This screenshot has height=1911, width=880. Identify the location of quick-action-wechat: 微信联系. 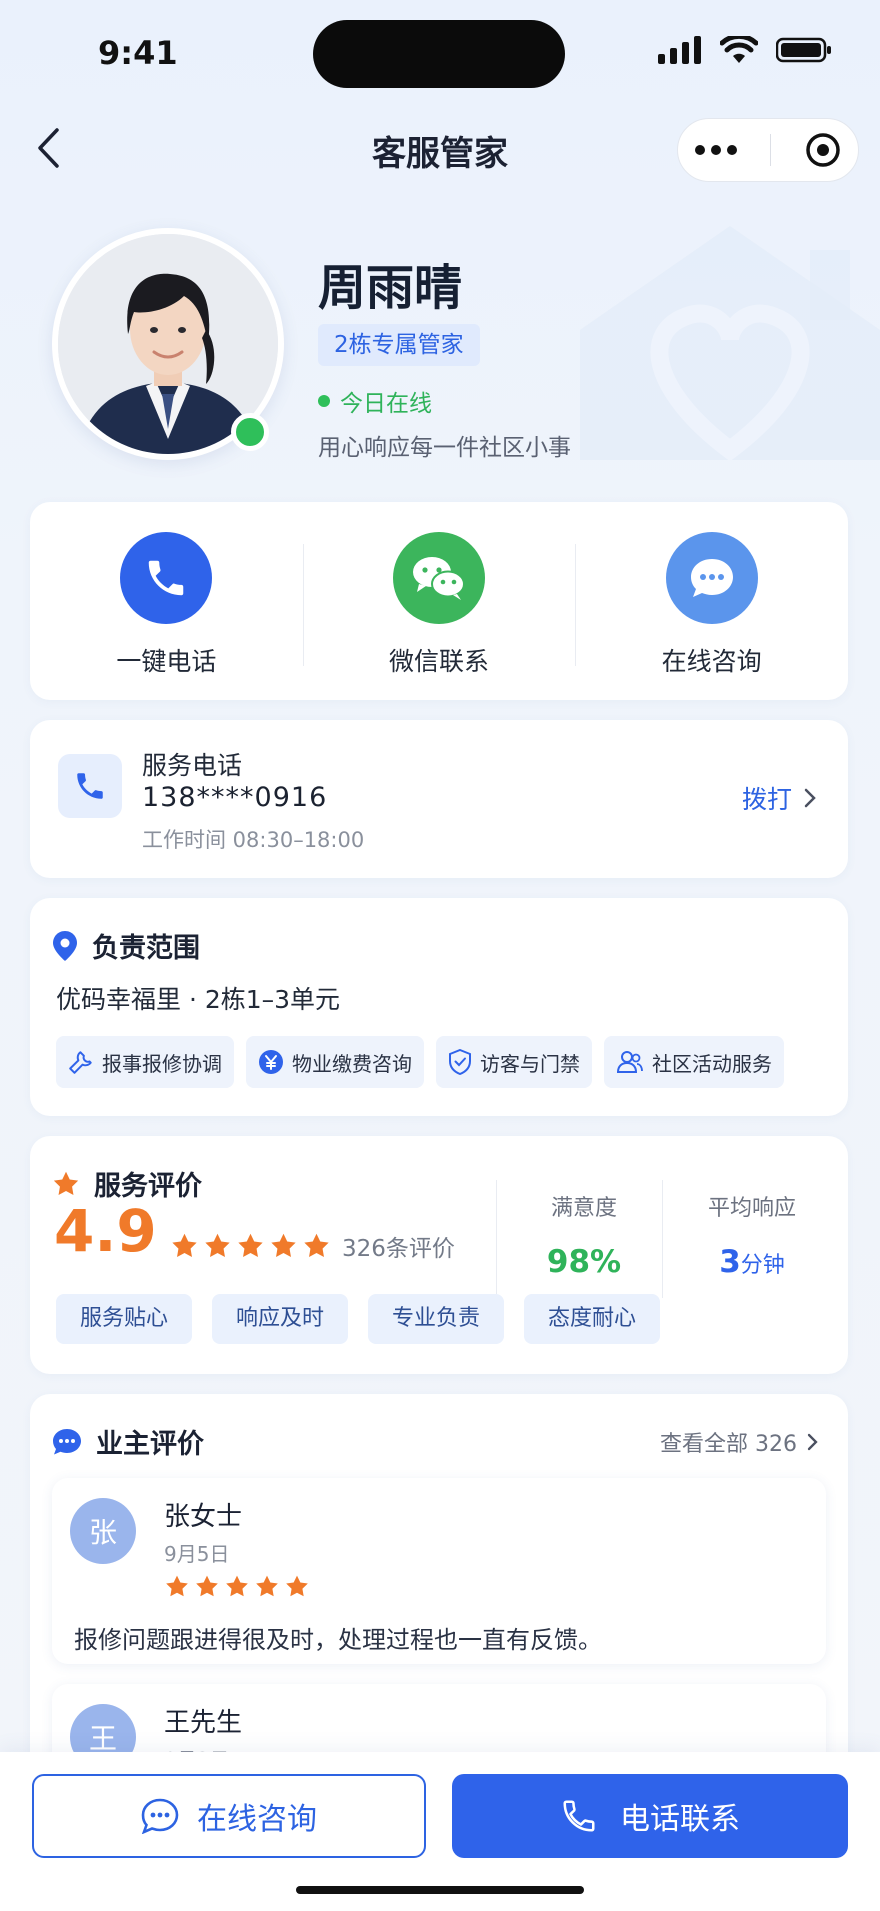
(439, 601).